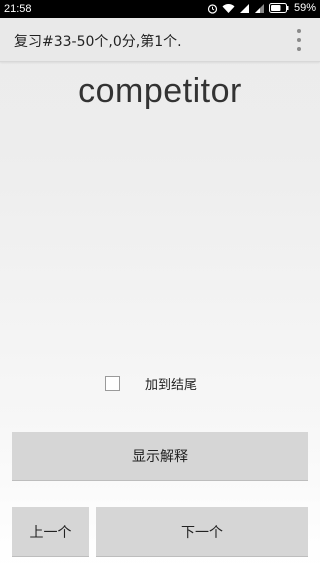 The image size is (320, 569). I want to click on status-time: 21:58, so click(18, 9).